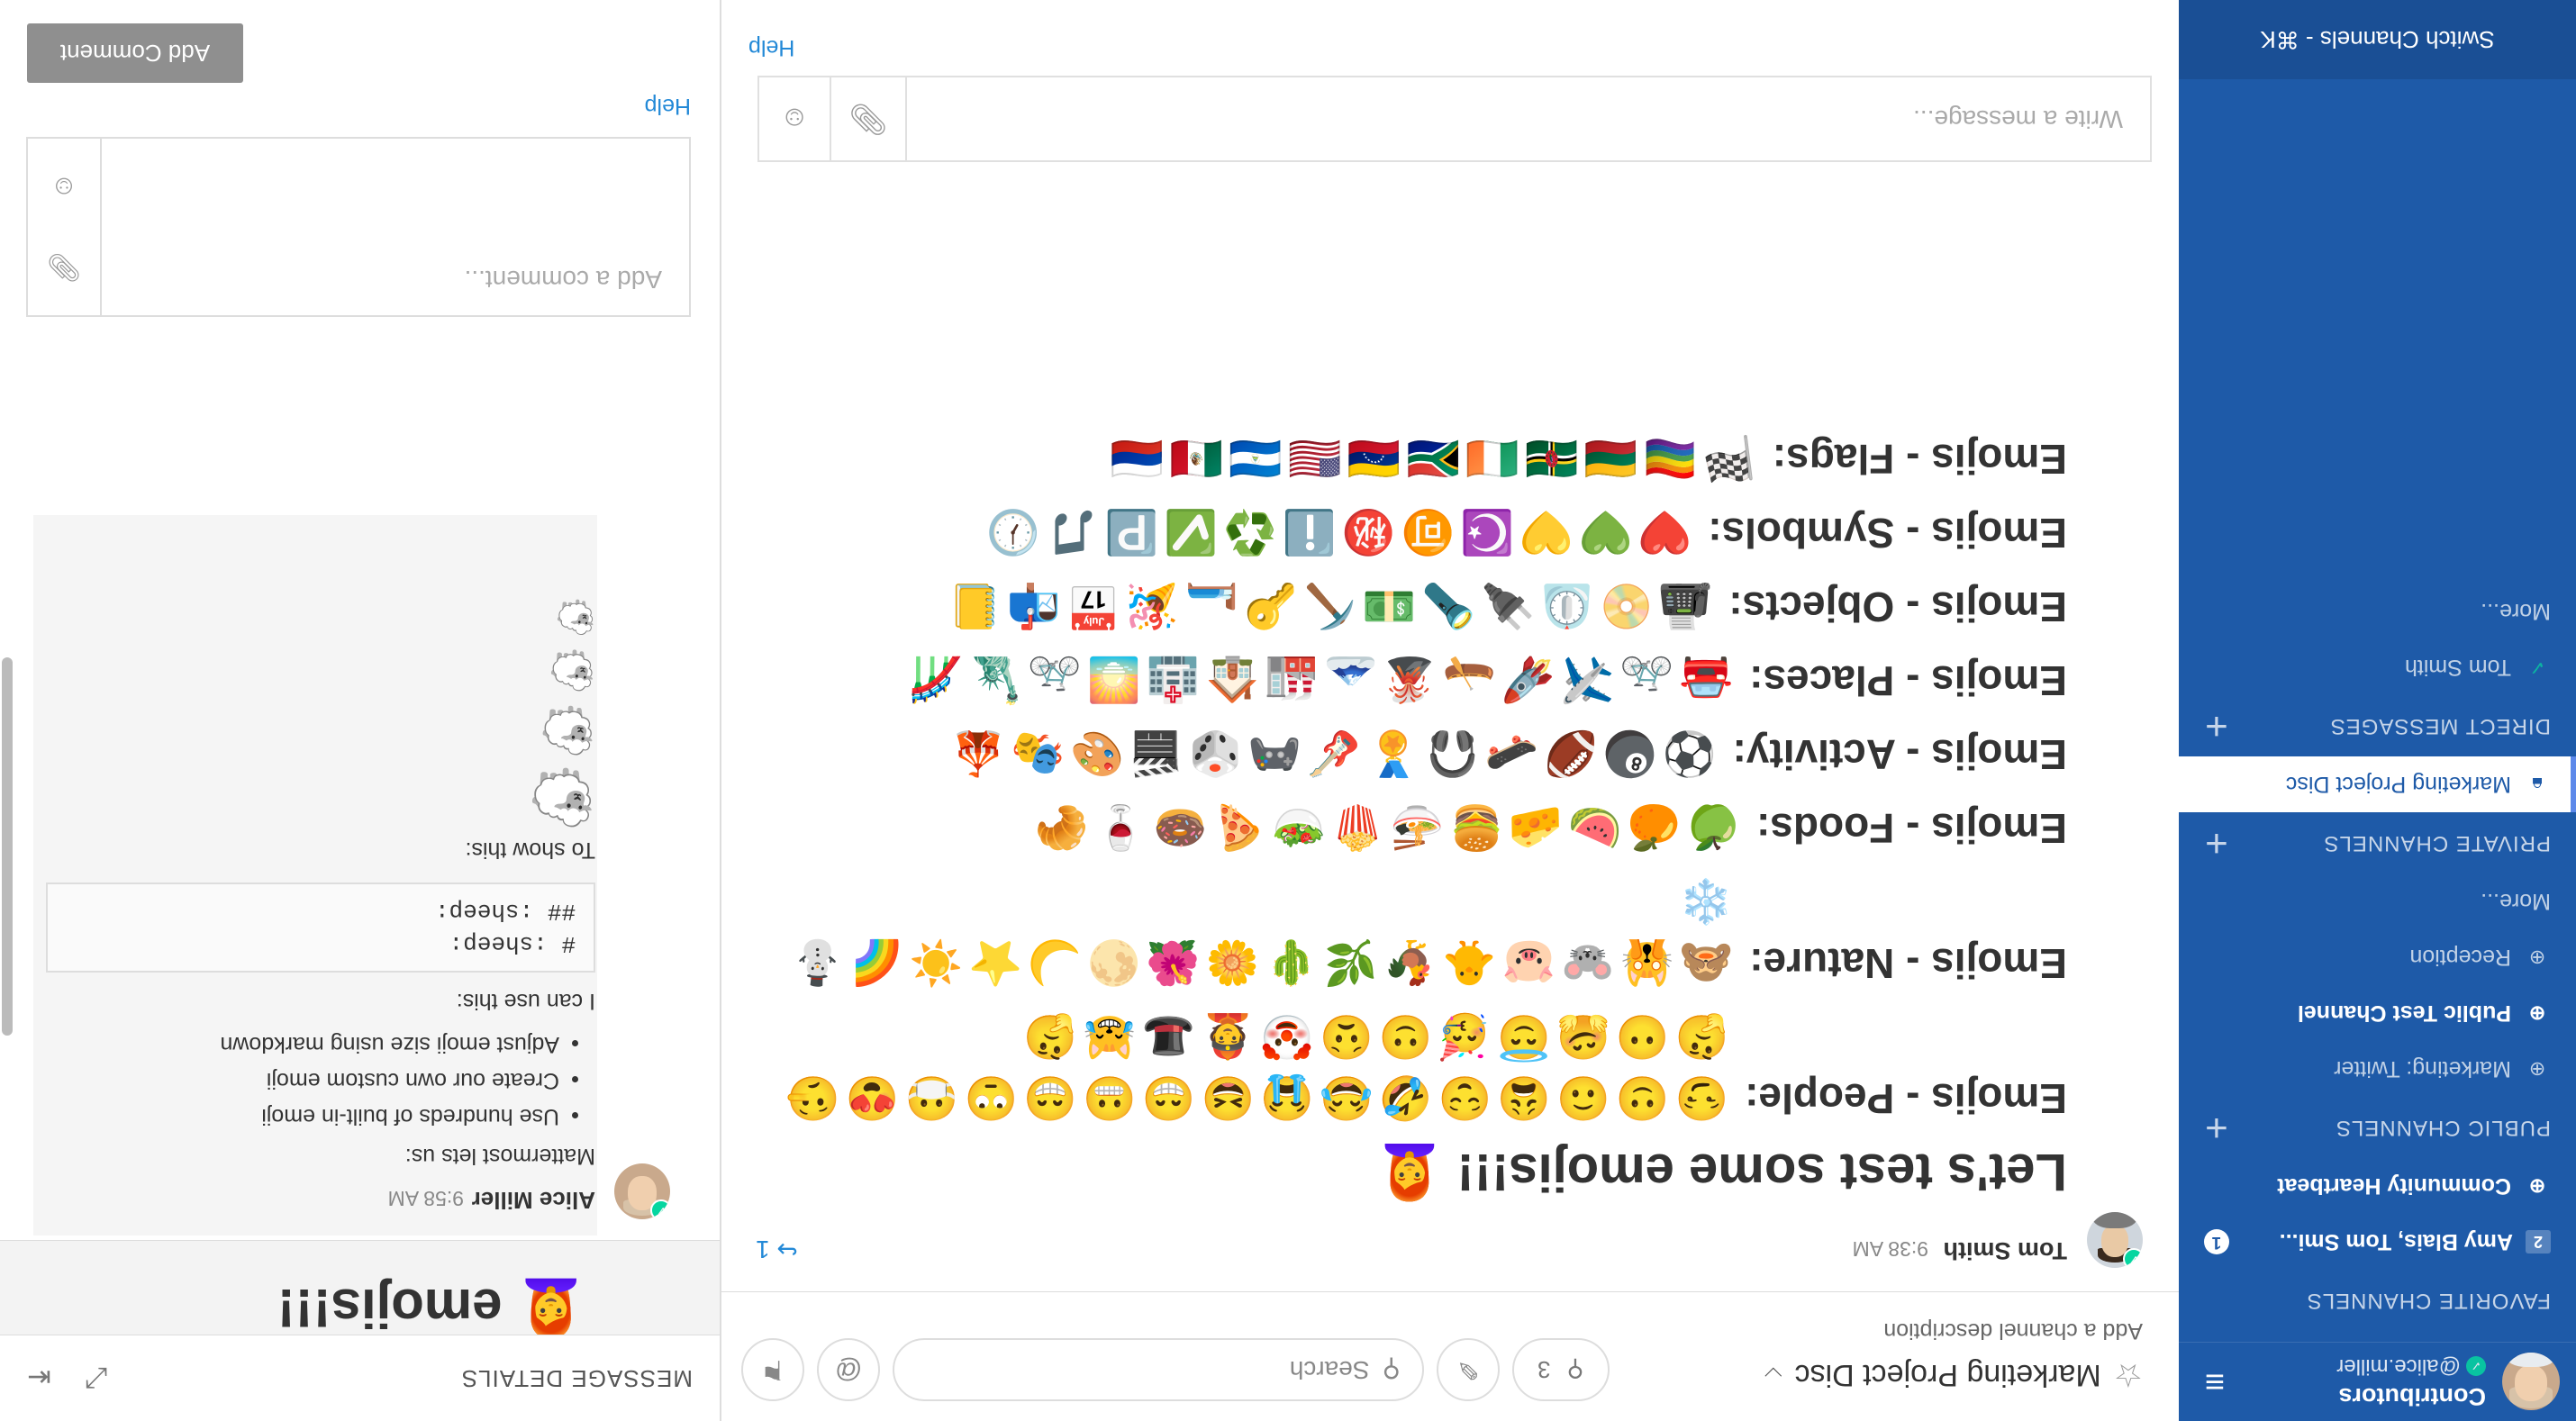 The image size is (2576, 1421). I want to click on row-label: Emojis - Symbols:, so click(1887, 533).